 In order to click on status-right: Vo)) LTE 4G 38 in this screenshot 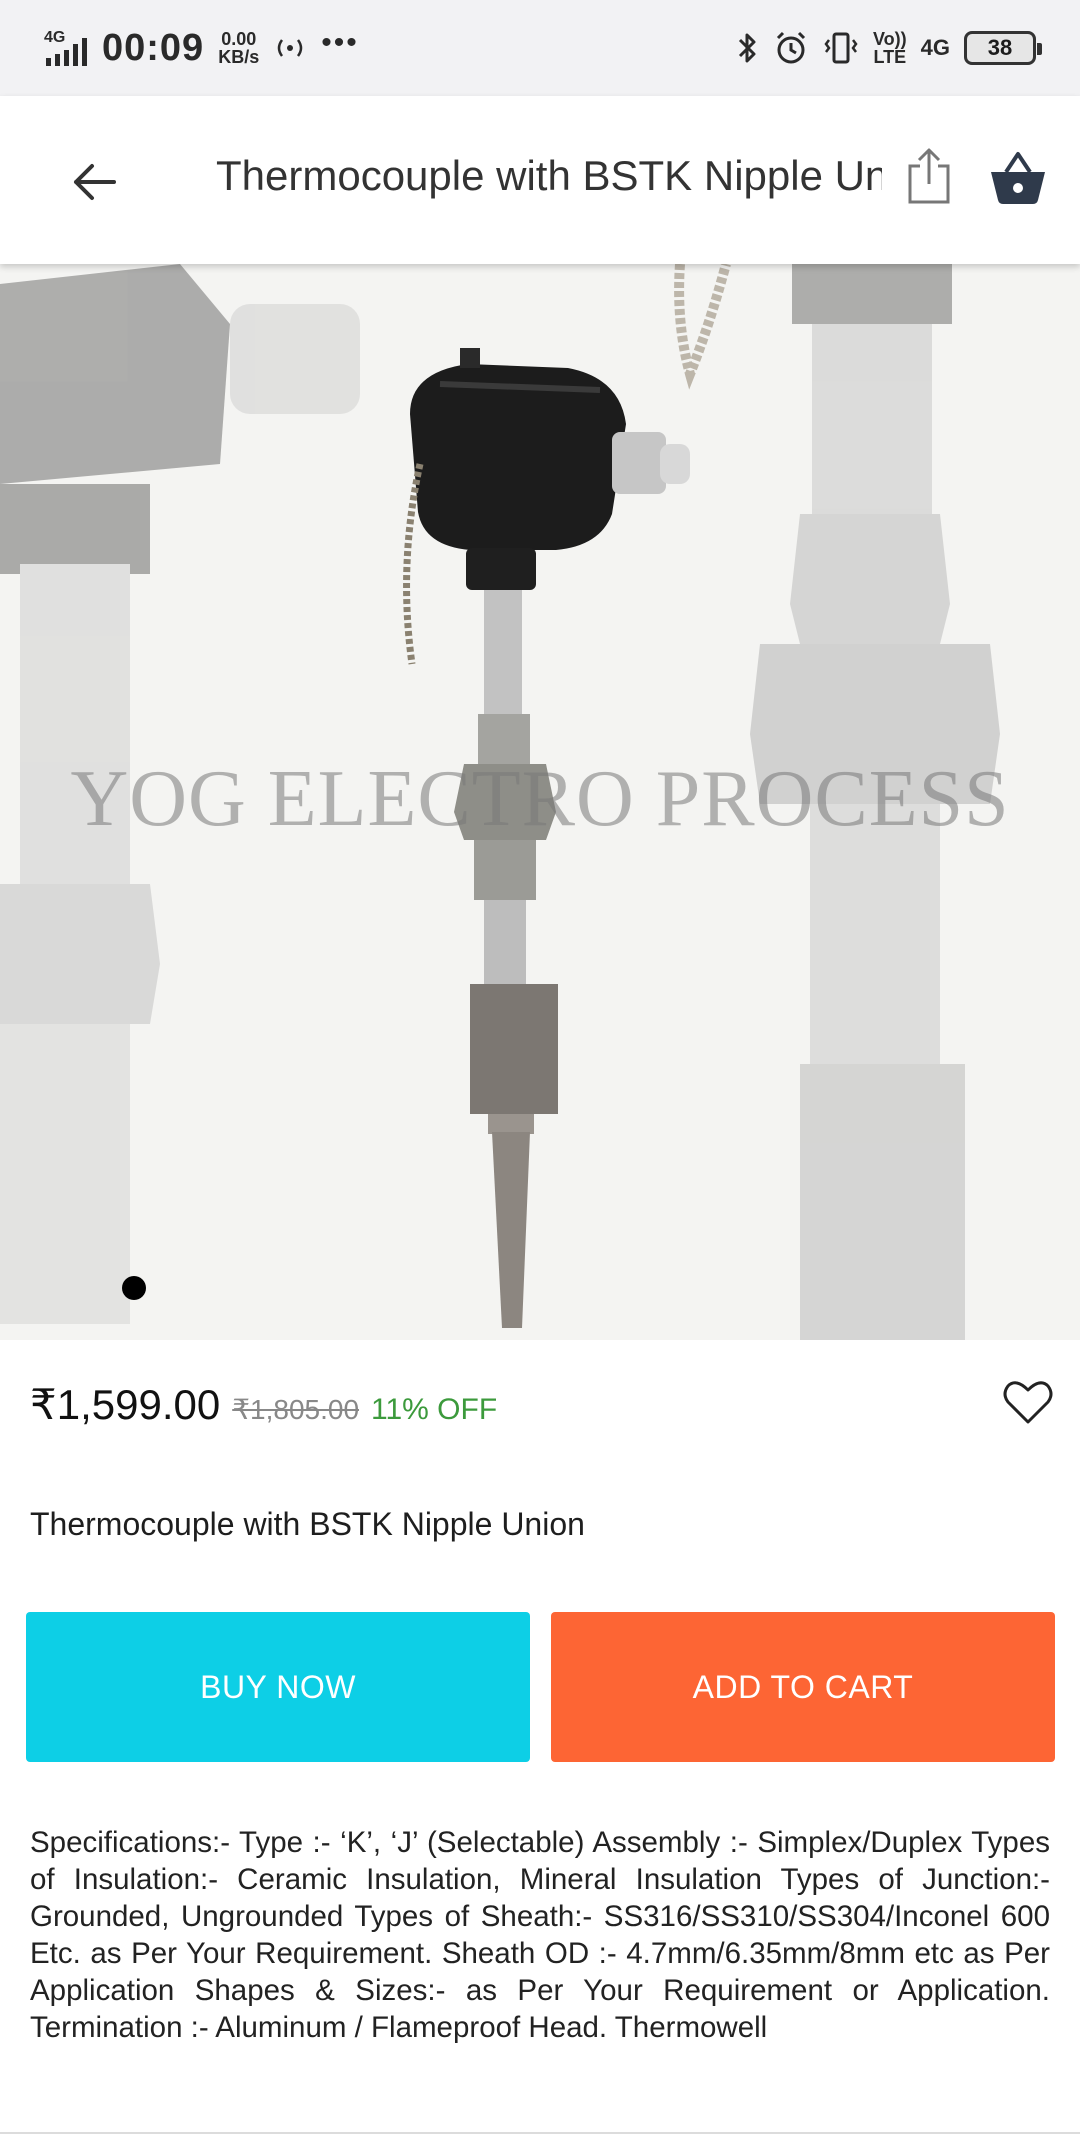, I will do `click(889, 48)`.